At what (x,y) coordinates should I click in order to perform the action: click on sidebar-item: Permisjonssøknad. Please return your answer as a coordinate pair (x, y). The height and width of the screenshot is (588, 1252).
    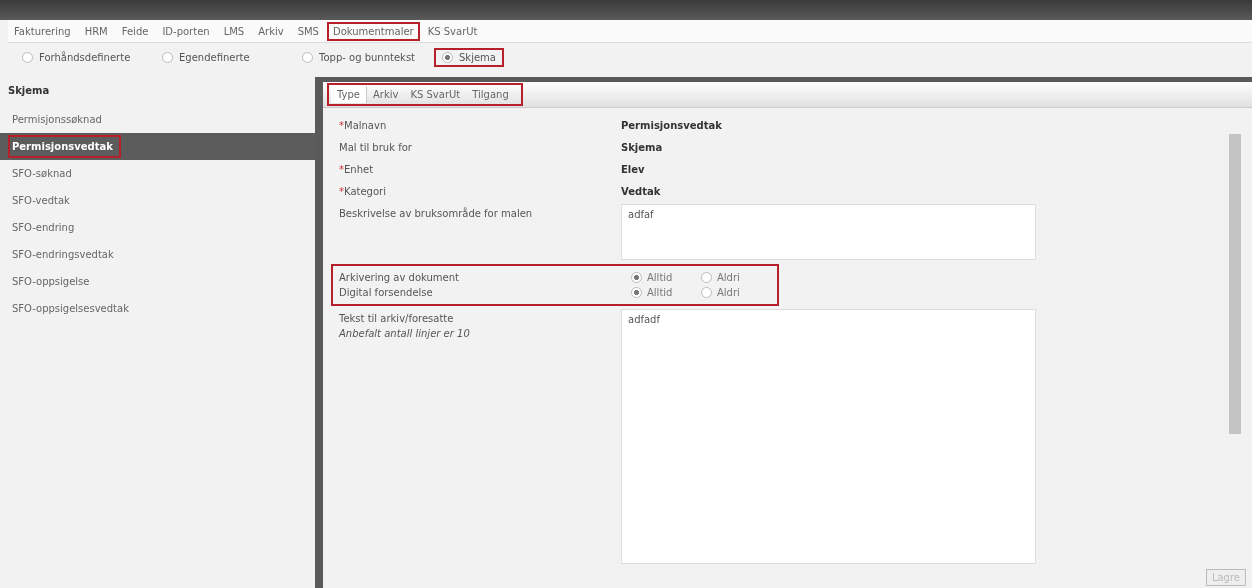
    Looking at the image, I should click on (157, 119).